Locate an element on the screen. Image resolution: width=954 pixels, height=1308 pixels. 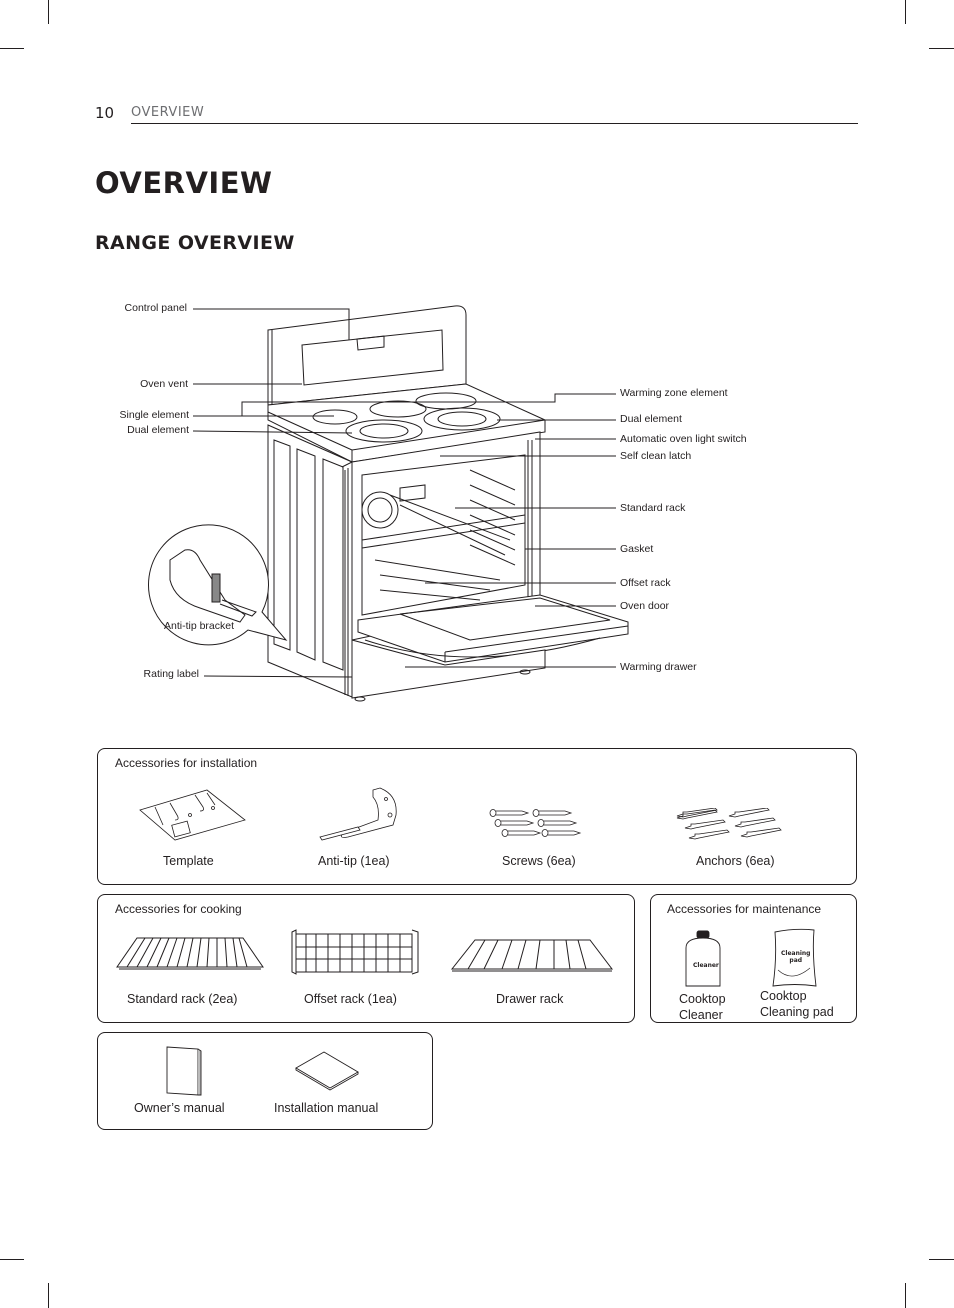
caption-anchors: Anchors (6ea) is located at coordinates (735, 861).